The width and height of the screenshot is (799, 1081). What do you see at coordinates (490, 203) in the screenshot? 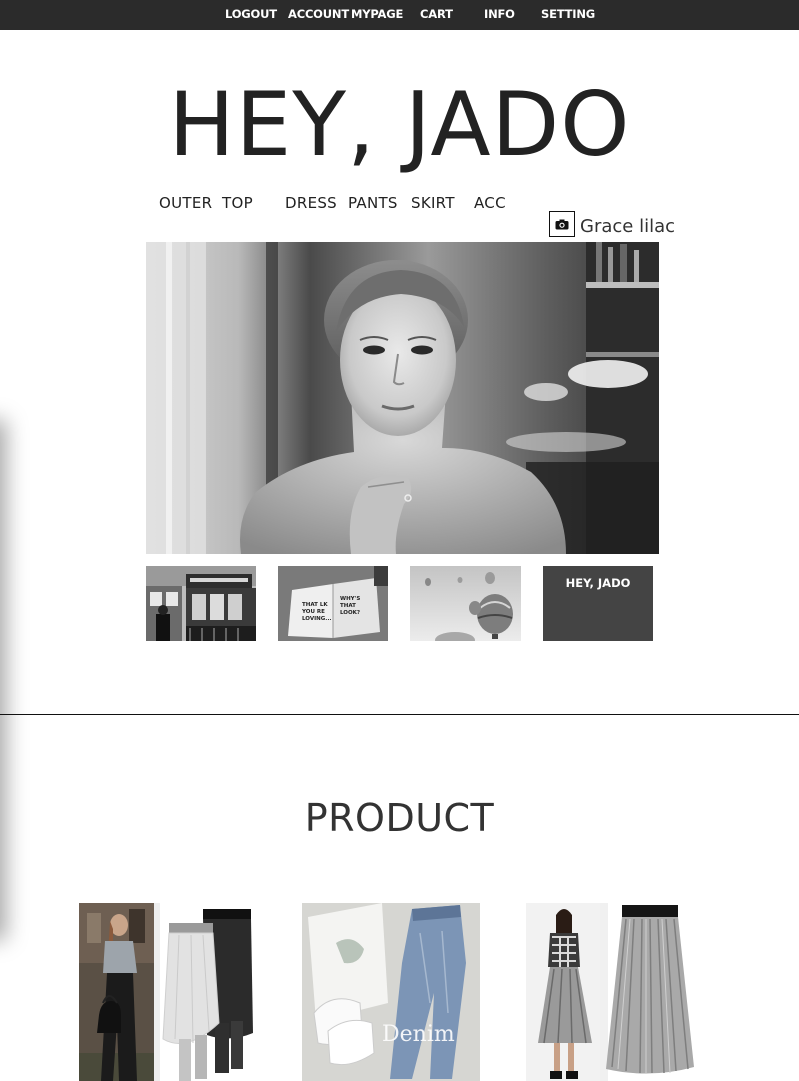
I see `category-acc: ACC` at bounding box center [490, 203].